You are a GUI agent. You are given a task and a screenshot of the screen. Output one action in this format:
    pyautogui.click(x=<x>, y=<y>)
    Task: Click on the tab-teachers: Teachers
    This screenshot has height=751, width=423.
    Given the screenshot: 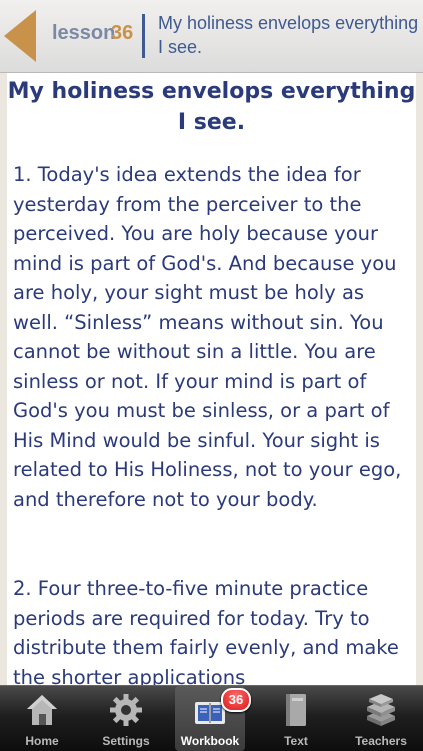 What is the action you would take?
    pyautogui.click(x=381, y=718)
    